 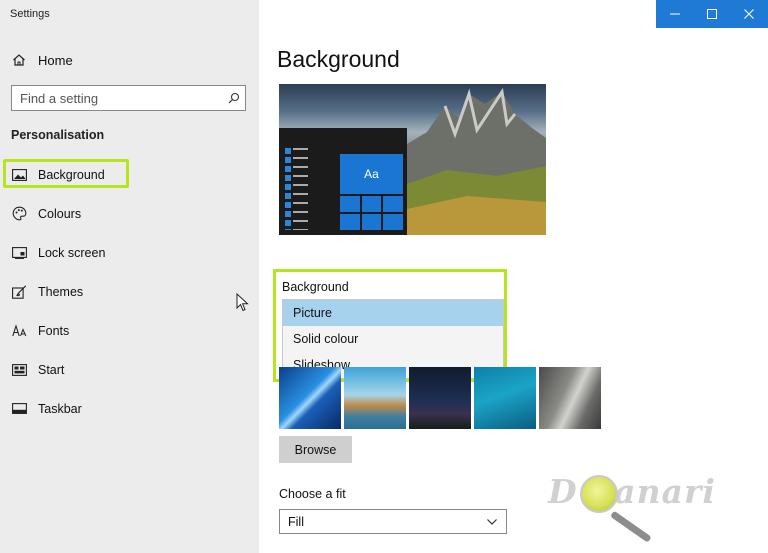 What do you see at coordinates (51, 369) in the screenshot?
I see `sidebar-item-label: Start` at bounding box center [51, 369].